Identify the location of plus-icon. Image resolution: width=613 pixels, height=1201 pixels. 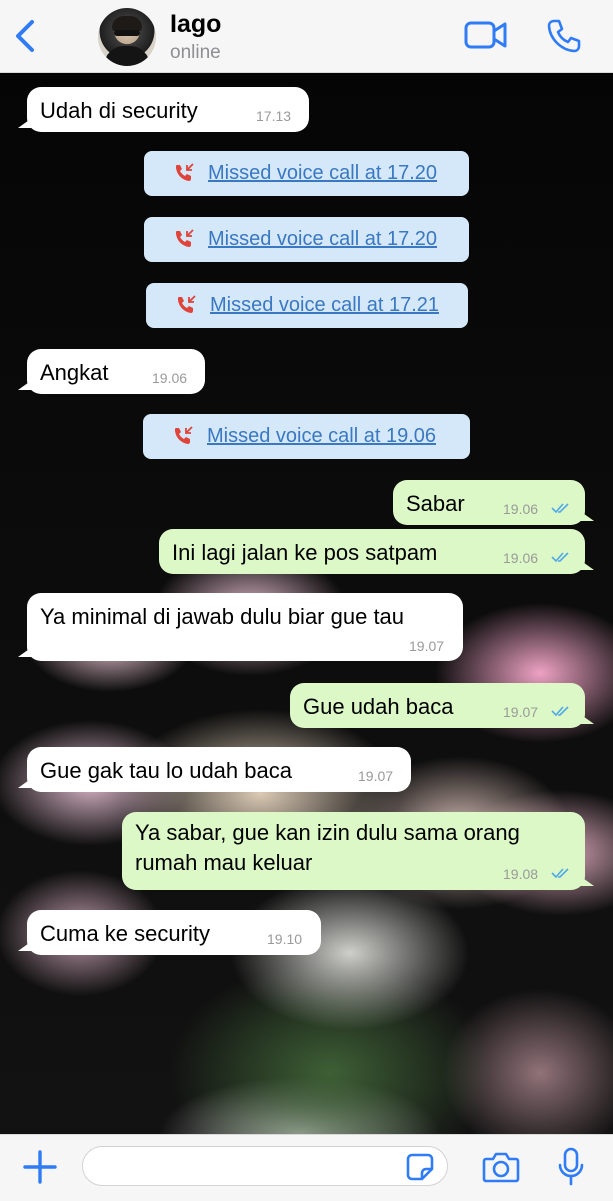
(40, 1167).